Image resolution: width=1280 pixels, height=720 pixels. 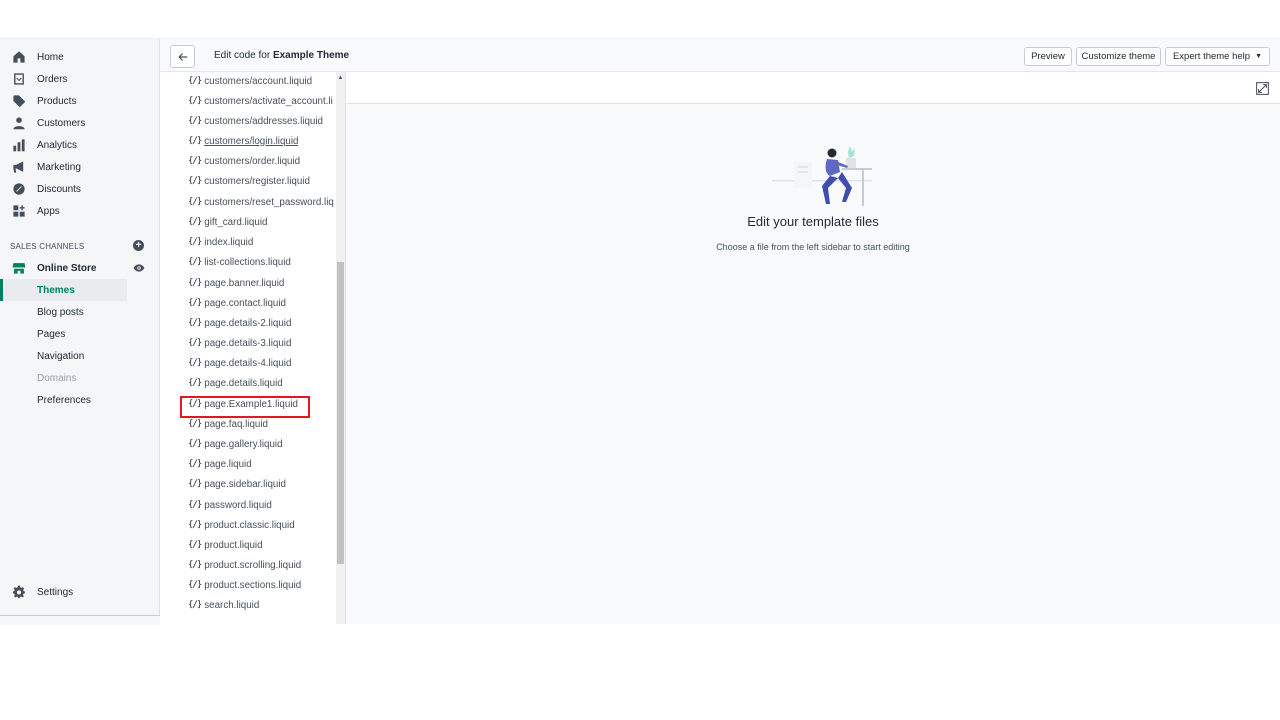 What do you see at coordinates (1262, 88) in the screenshot?
I see `expand-icon` at bounding box center [1262, 88].